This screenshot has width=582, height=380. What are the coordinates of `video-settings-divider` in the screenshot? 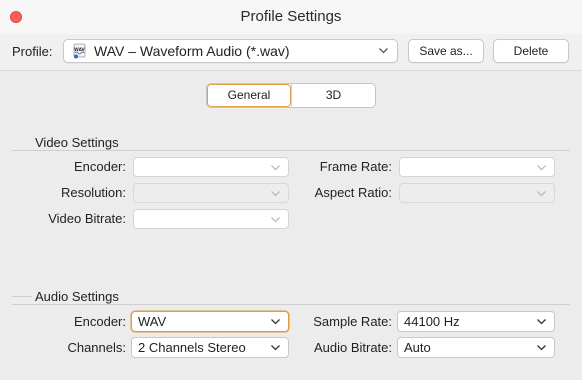 It's located at (291, 150).